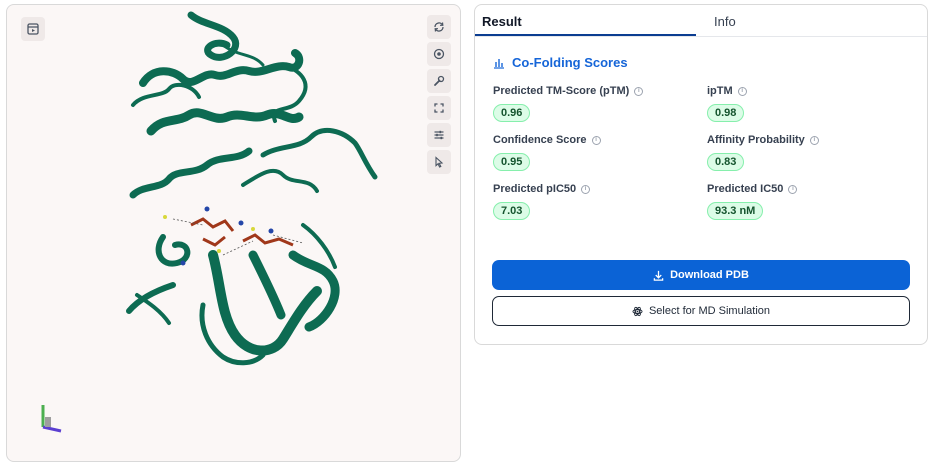  Describe the element at coordinates (807, 201) in the screenshot. I see `metric-ic50: Predicted IC50 i 93.3 nM` at that location.